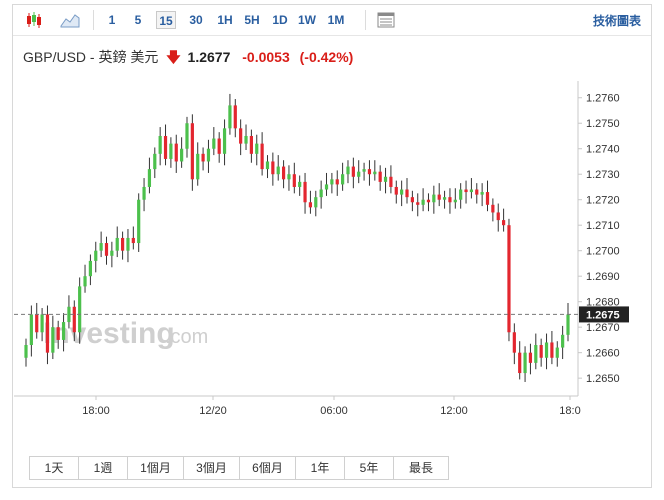  I want to click on y-tick-label: 1.2650, so click(603, 379).